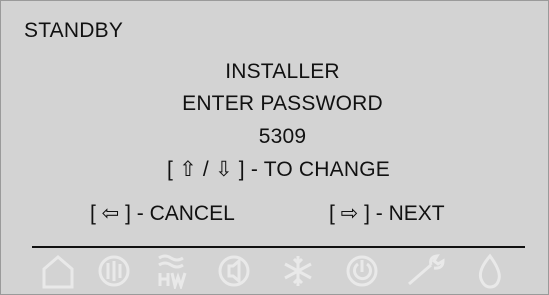 The height and width of the screenshot is (295, 549). I want to click on menu-title: INSTALLER, so click(282, 71).